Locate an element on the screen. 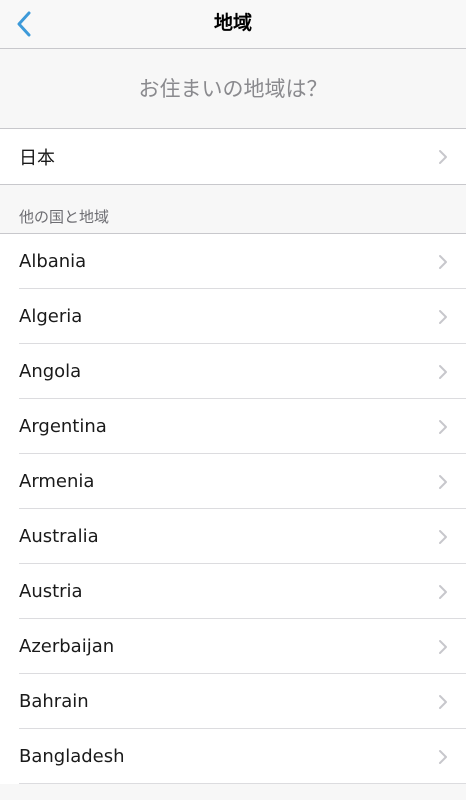 Image resolution: width=466 pixels, height=800 pixels. country-label: Angola is located at coordinates (50, 371).